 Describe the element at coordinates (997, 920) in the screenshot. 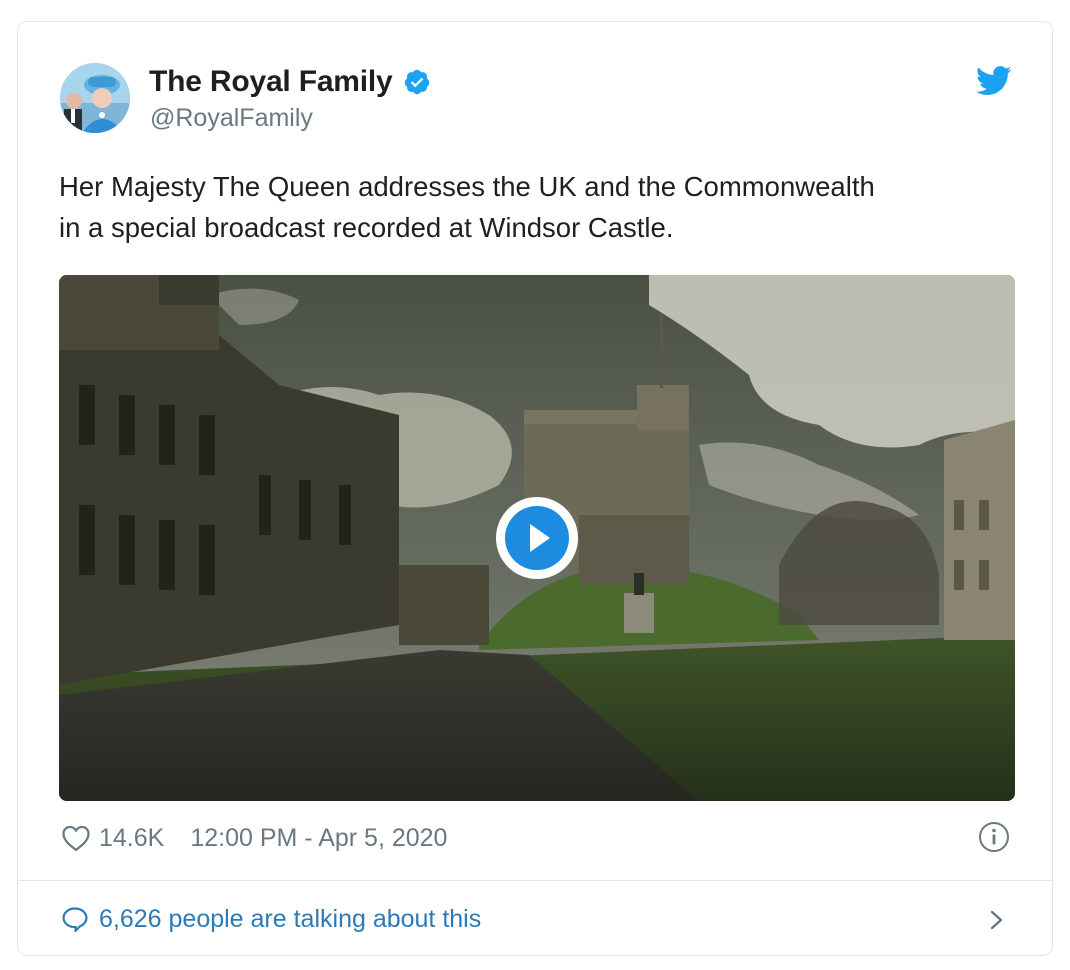

I see `chevron-right-icon` at that location.